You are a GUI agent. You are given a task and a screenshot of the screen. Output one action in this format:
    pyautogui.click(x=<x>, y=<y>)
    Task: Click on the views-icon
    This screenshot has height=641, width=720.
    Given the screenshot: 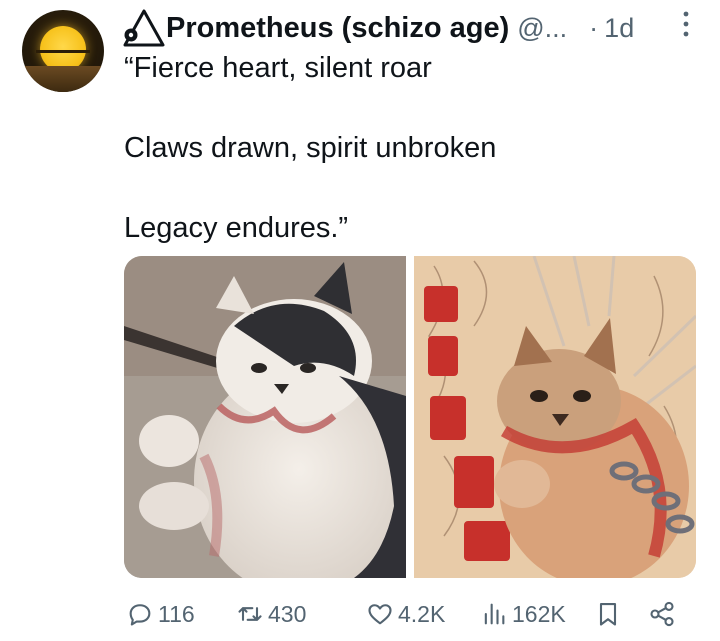 What is the action you would take?
    pyautogui.click(x=494, y=614)
    